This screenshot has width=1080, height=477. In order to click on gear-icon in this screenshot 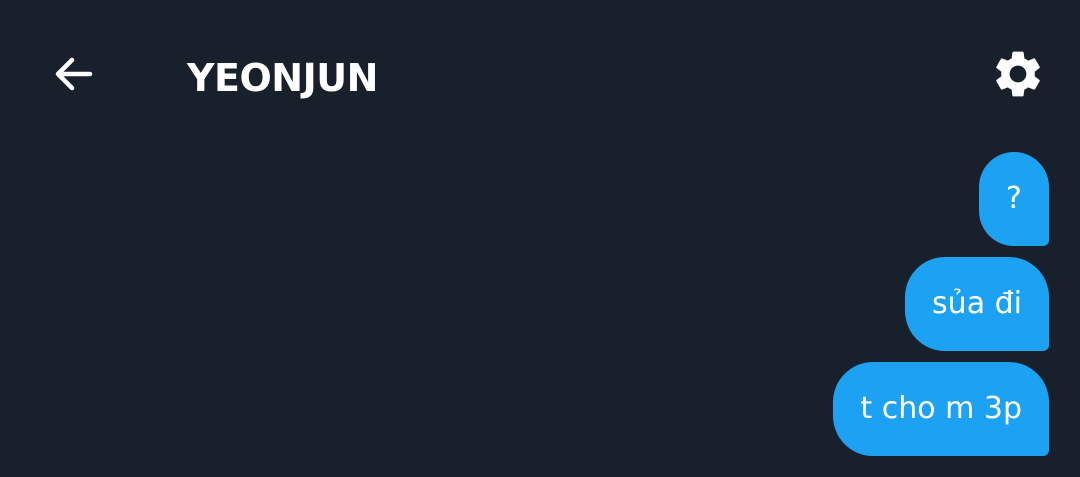, I will do `click(1018, 74)`.